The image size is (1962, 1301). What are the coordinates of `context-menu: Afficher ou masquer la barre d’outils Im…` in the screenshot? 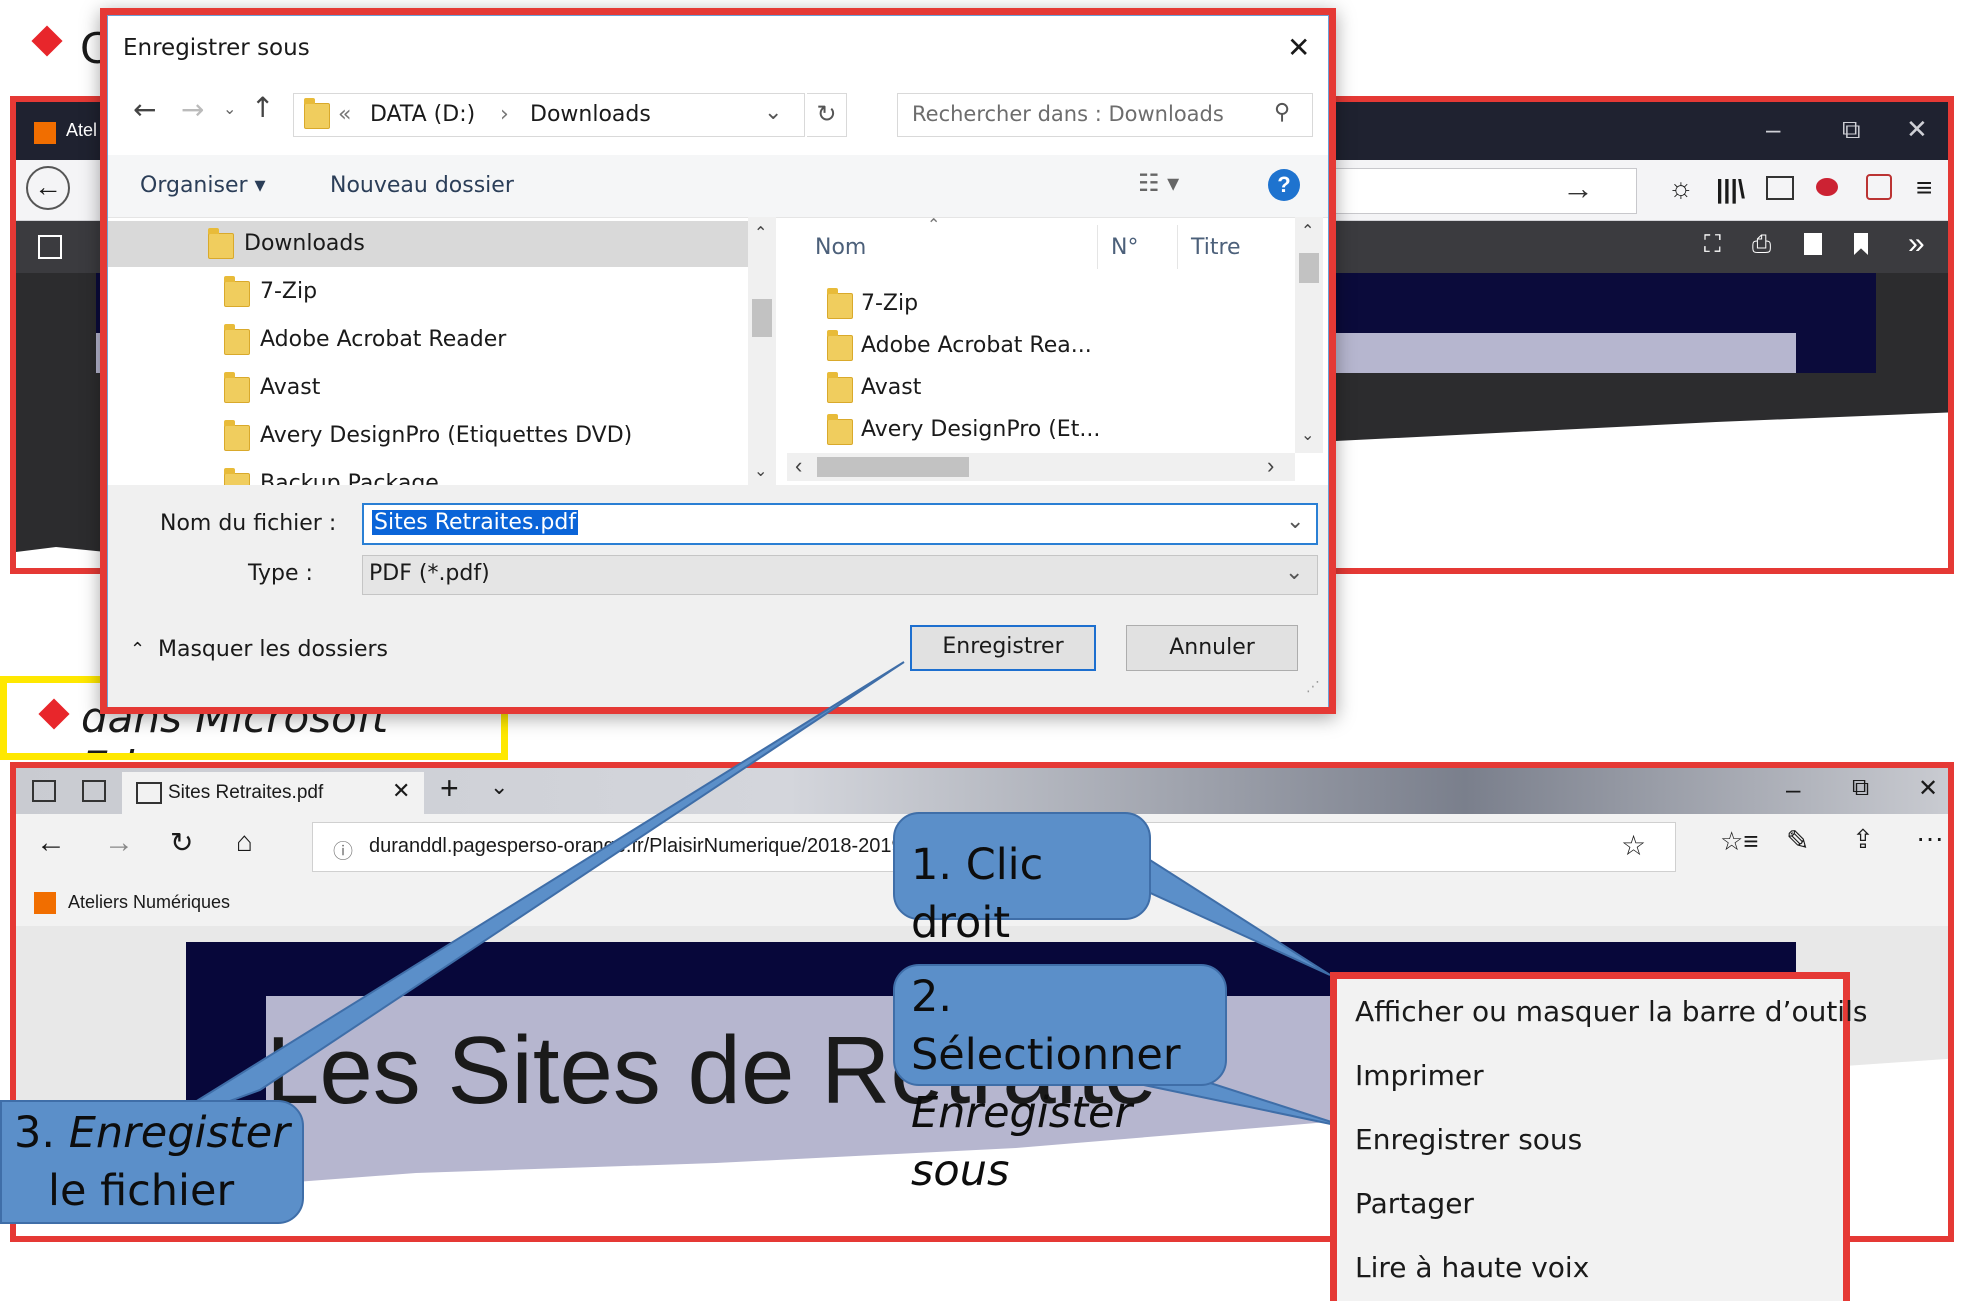 It's located at (1598, 1136).